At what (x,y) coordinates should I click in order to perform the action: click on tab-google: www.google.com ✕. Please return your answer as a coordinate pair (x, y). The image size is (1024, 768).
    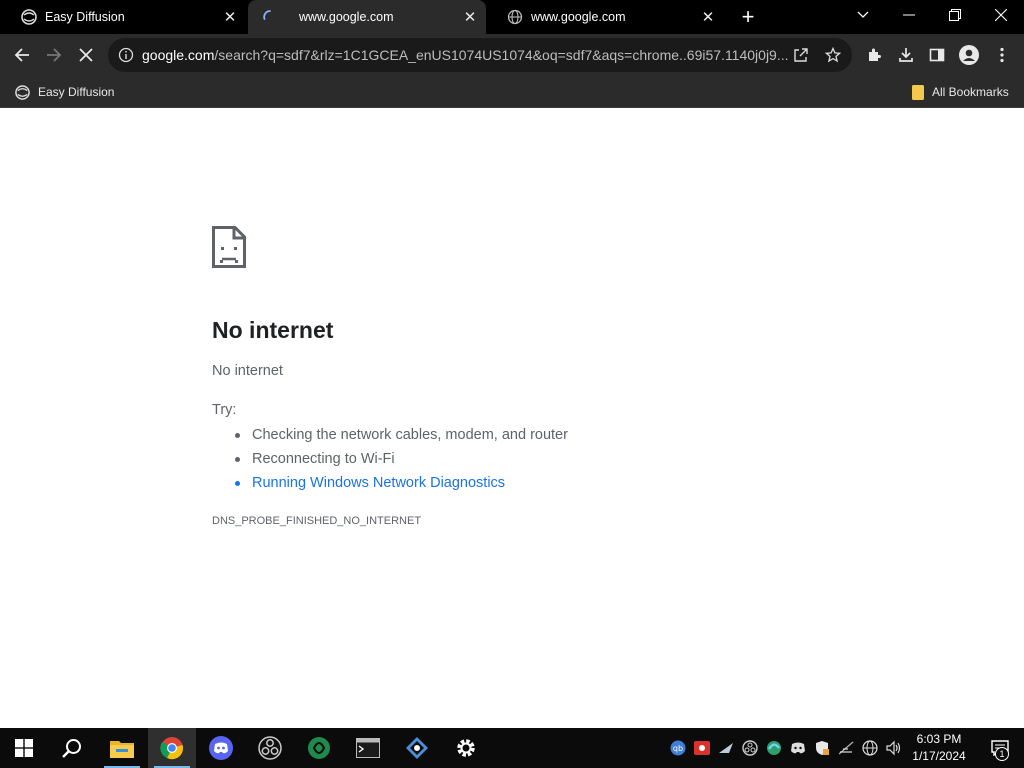
    Looking at the image, I should click on (605, 17).